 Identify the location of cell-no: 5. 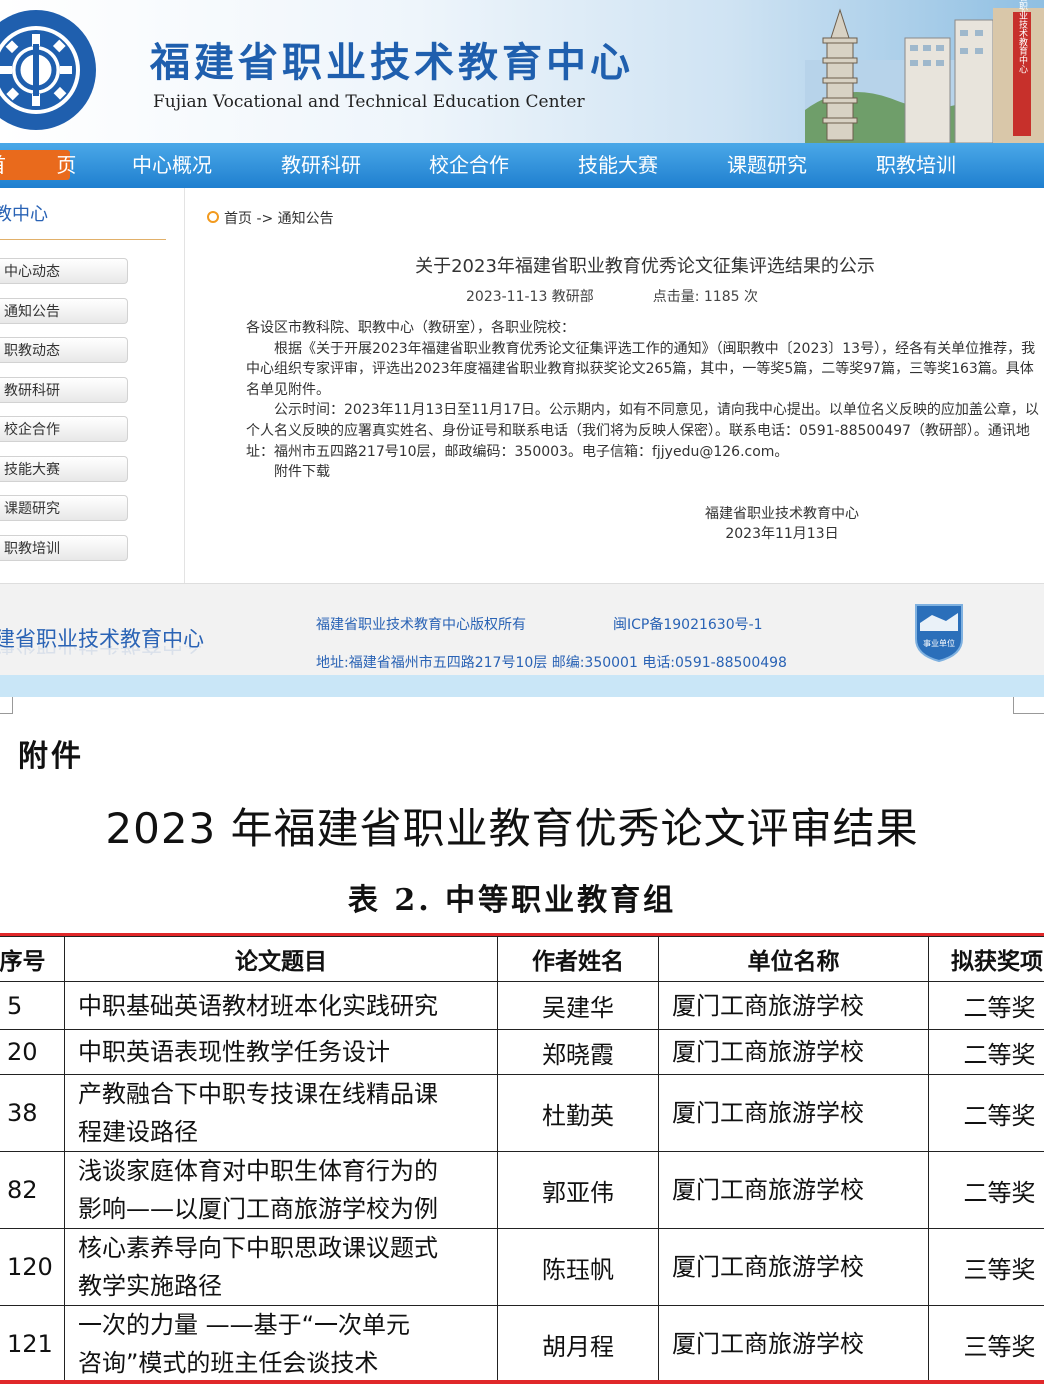
(32, 1005).